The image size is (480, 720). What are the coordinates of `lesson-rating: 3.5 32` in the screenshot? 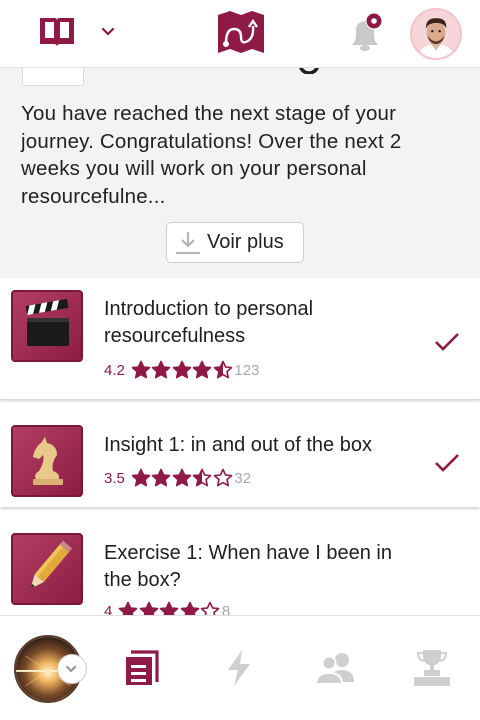 It's located at (177, 478).